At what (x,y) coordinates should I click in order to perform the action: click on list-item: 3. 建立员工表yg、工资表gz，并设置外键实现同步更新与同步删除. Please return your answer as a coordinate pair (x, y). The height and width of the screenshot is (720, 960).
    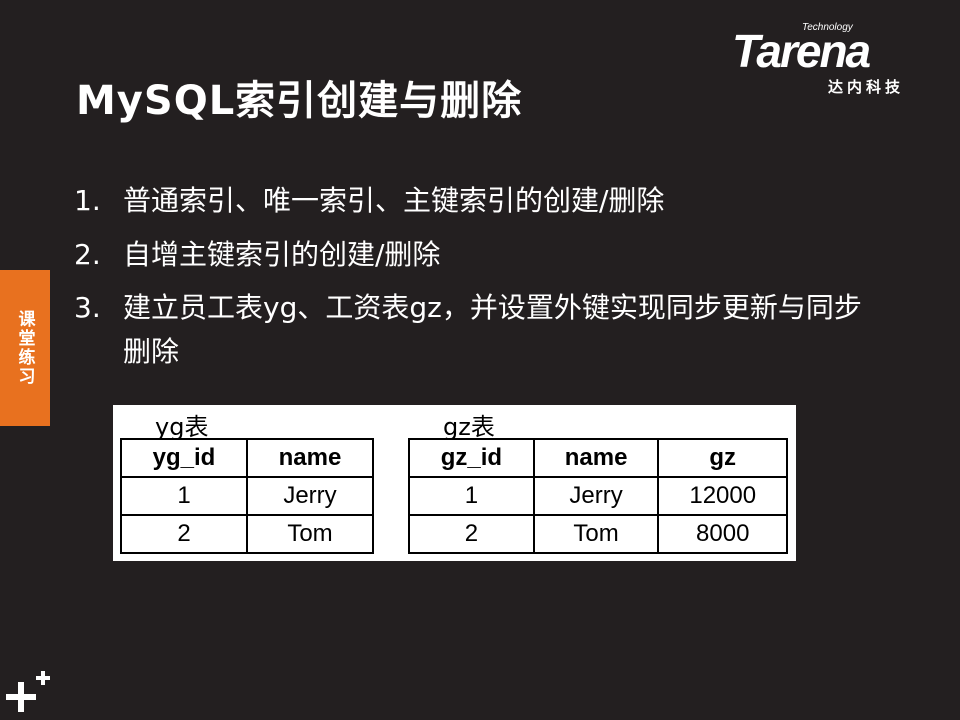
    Looking at the image, I should click on (474, 330).